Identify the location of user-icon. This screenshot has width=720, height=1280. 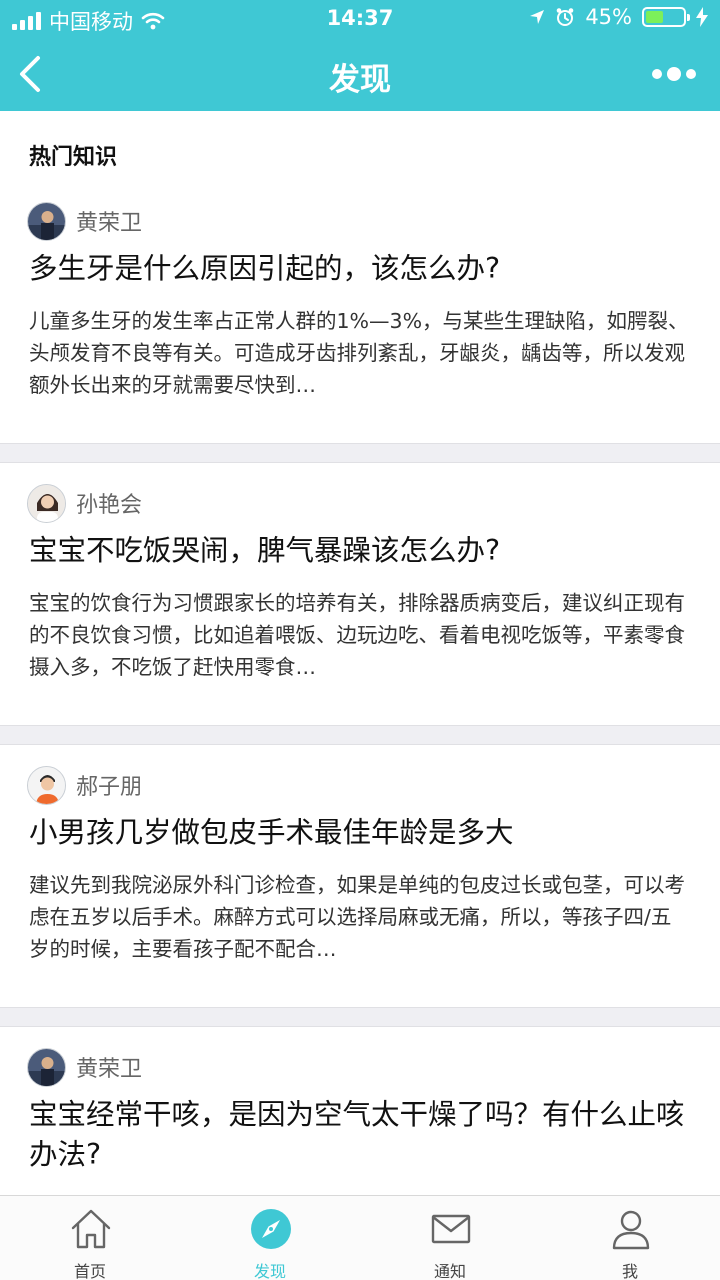
(631, 1230).